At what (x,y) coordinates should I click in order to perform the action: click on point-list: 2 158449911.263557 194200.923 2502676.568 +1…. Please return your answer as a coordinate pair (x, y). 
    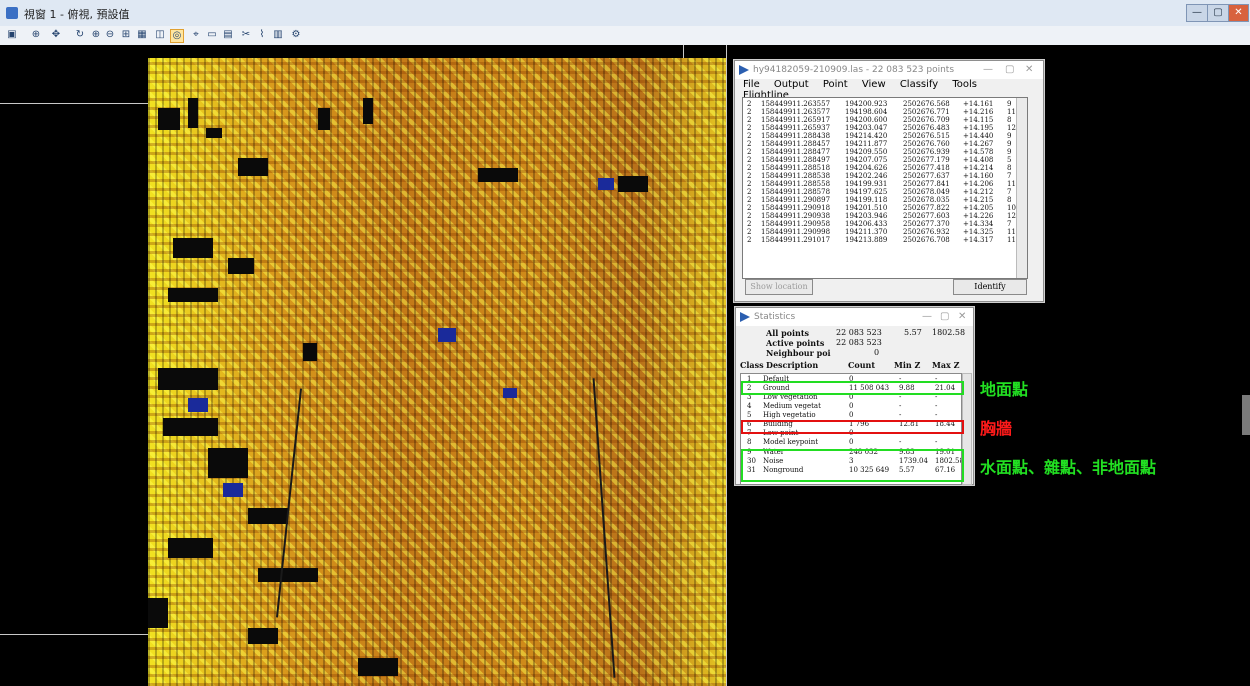
    Looking at the image, I should click on (885, 188).